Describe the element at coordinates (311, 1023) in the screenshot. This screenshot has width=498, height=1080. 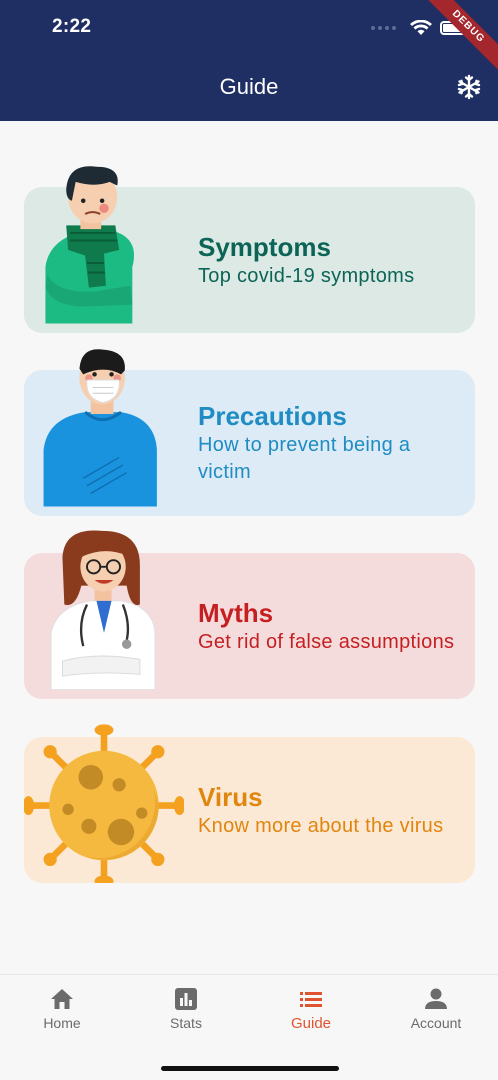
I see `nav-label: Guide` at that location.